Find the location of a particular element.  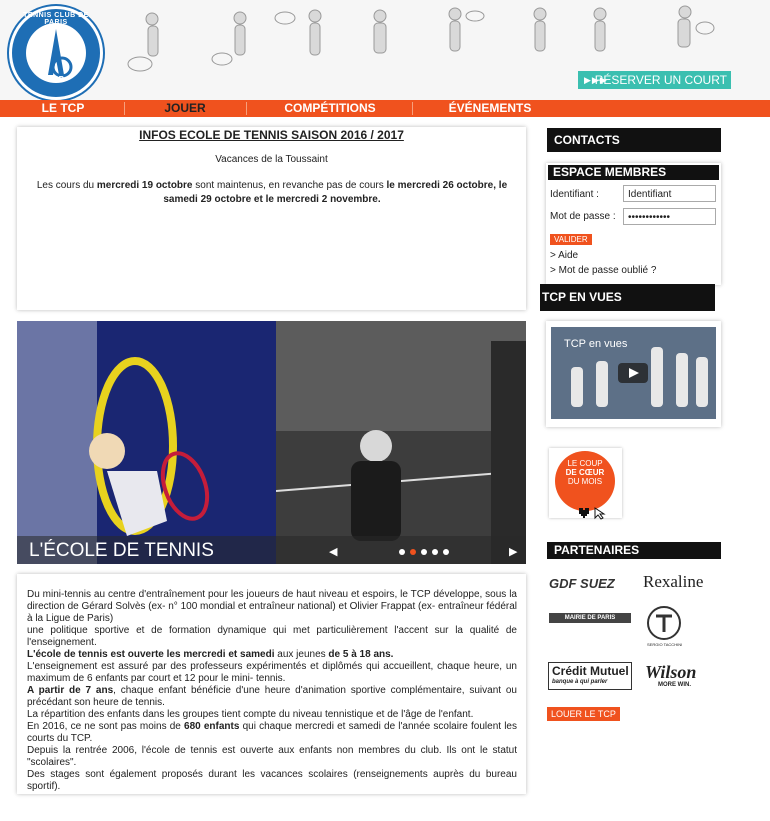

slider-prev-icon: ◀ is located at coordinates (333, 551).